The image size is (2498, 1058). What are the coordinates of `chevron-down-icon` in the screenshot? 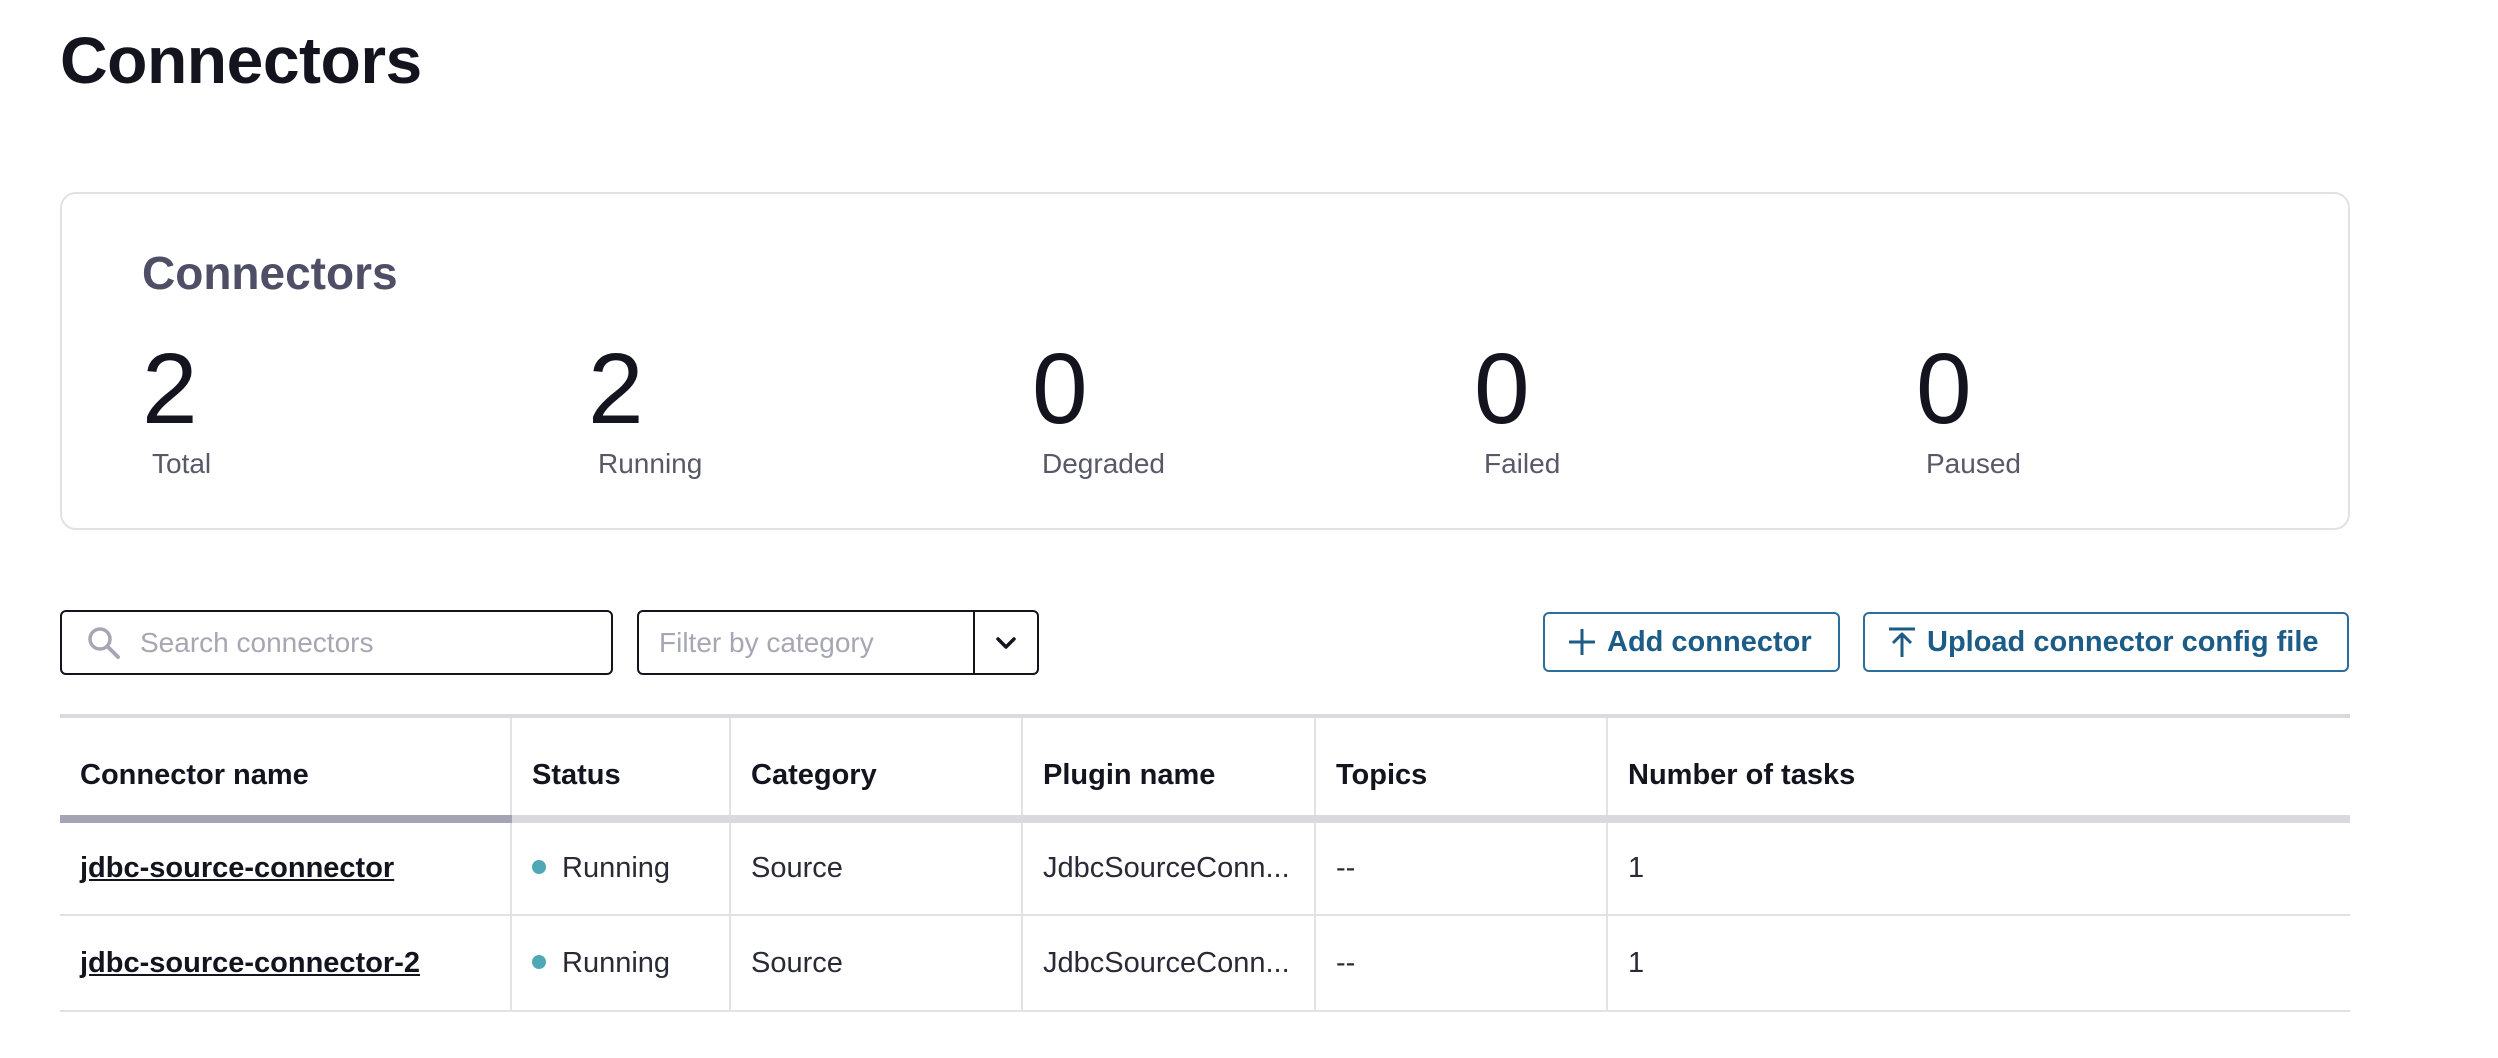 It's located at (1005, 642).